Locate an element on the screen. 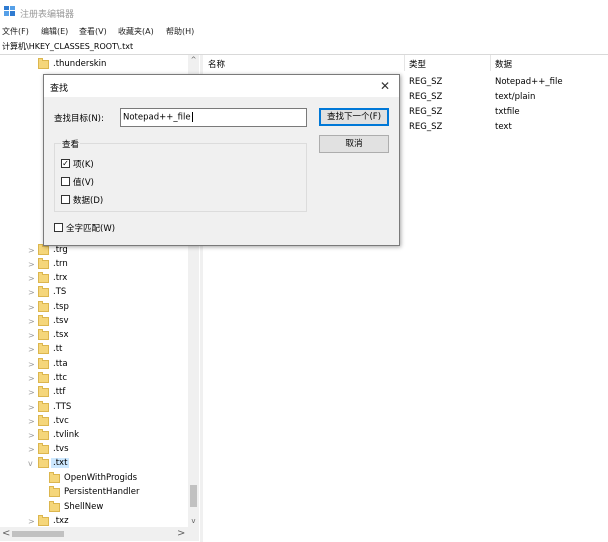 This screenshot has height=542, width=608. tree-item-label: .txt is located at coordinates (60, 463).